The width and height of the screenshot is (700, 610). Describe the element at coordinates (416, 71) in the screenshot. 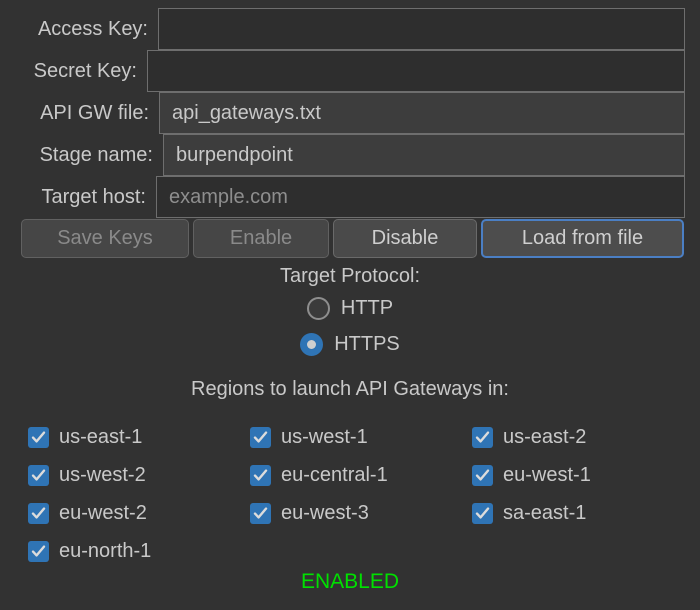

I see `secret-key-input` at that location.